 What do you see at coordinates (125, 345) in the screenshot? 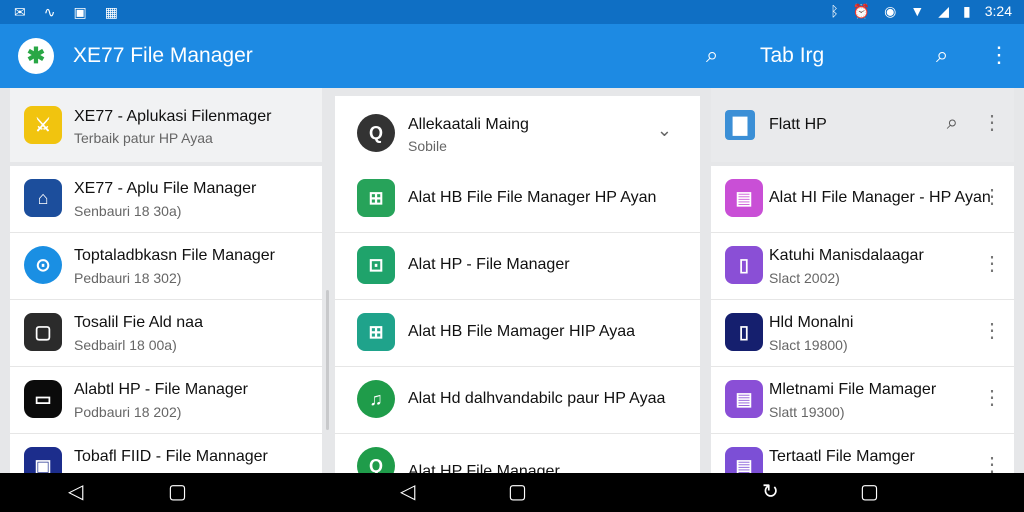
I see `item-subtitle: Sedbairl 18 00a)` at bounding box center [125, 345].